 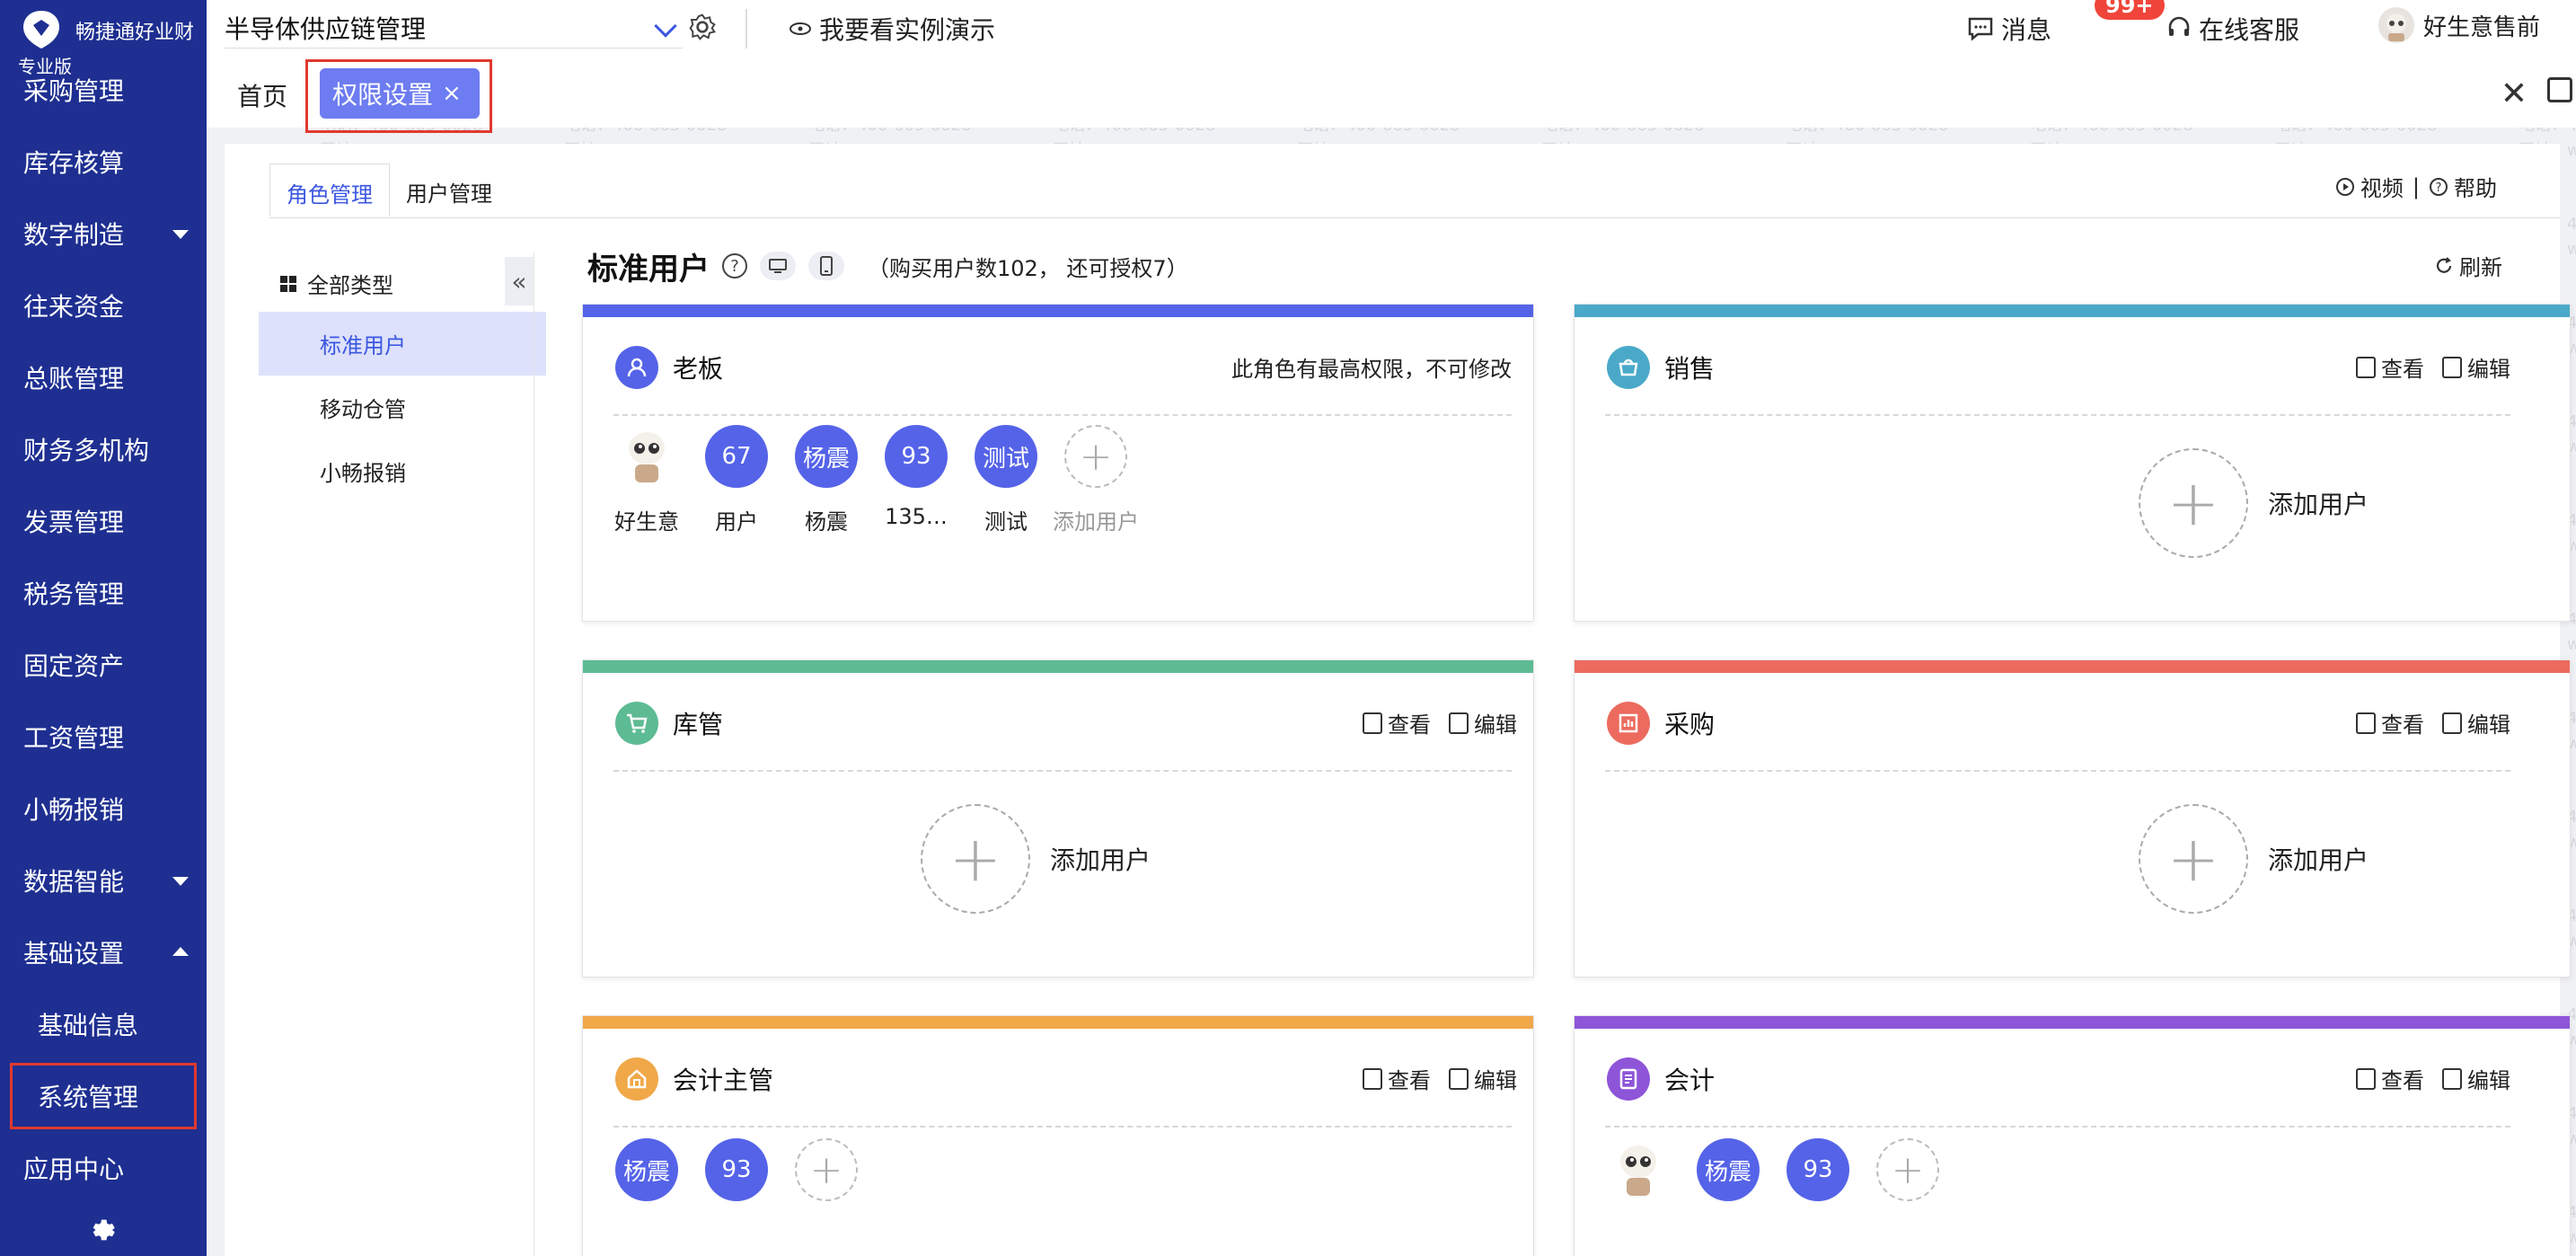 What do you see at coordinates (736, 480) in the screenshot?
I see `user-chip: 67 用户` at bounding box center [736, 480].